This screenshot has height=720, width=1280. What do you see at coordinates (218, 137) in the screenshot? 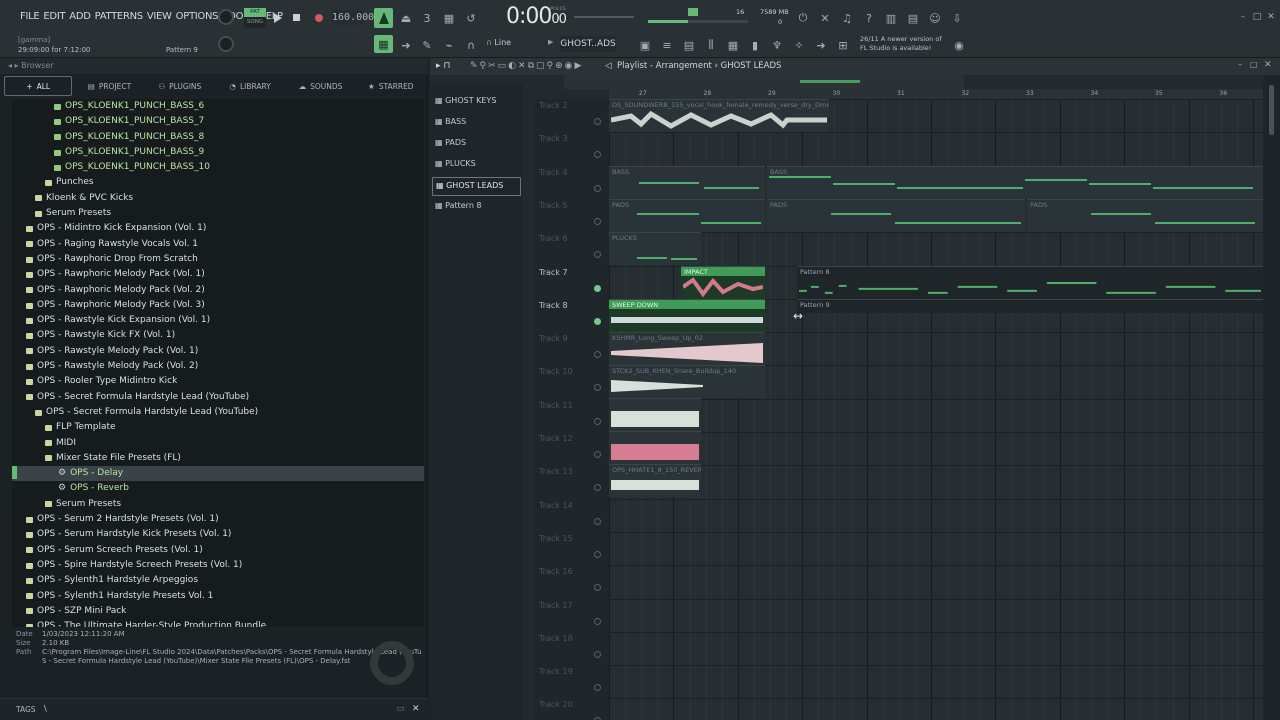
I see `tree-item: OPS_KLOENK1_PUNCH_BASS_8` at bounding box center [218, 137].